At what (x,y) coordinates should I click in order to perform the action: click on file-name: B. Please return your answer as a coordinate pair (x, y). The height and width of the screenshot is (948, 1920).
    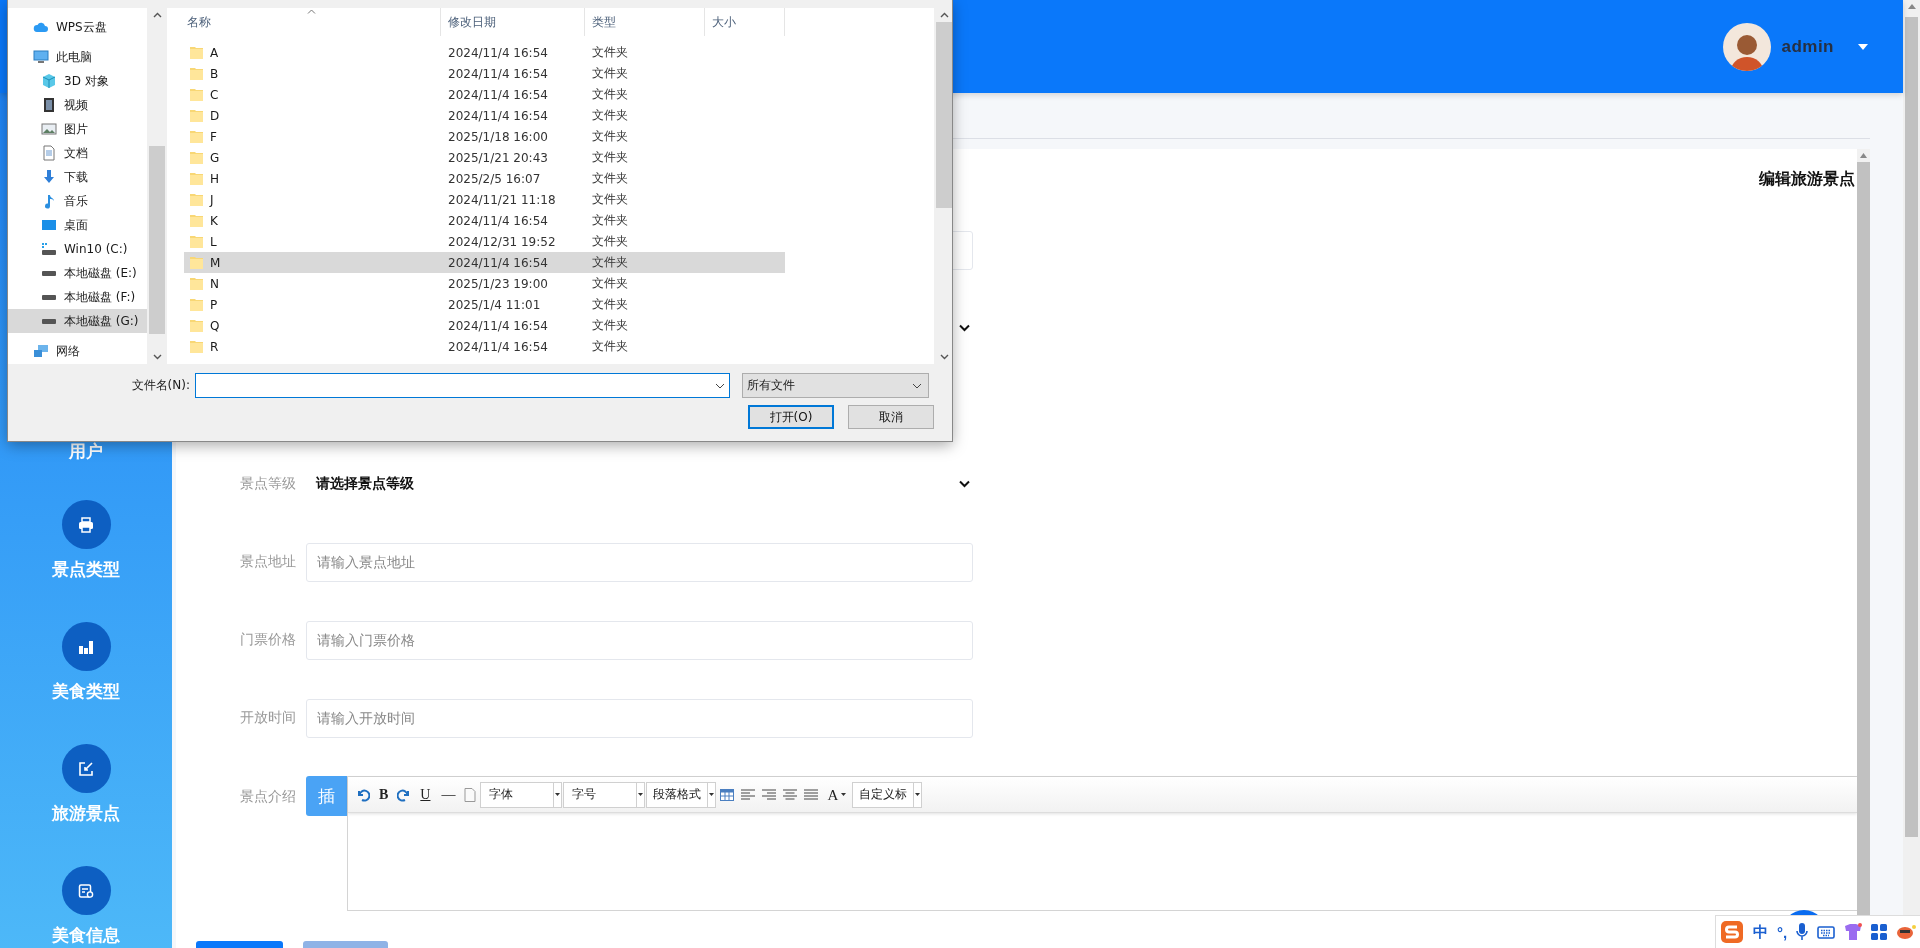
    Looking at the image, I should click on (214, 73).